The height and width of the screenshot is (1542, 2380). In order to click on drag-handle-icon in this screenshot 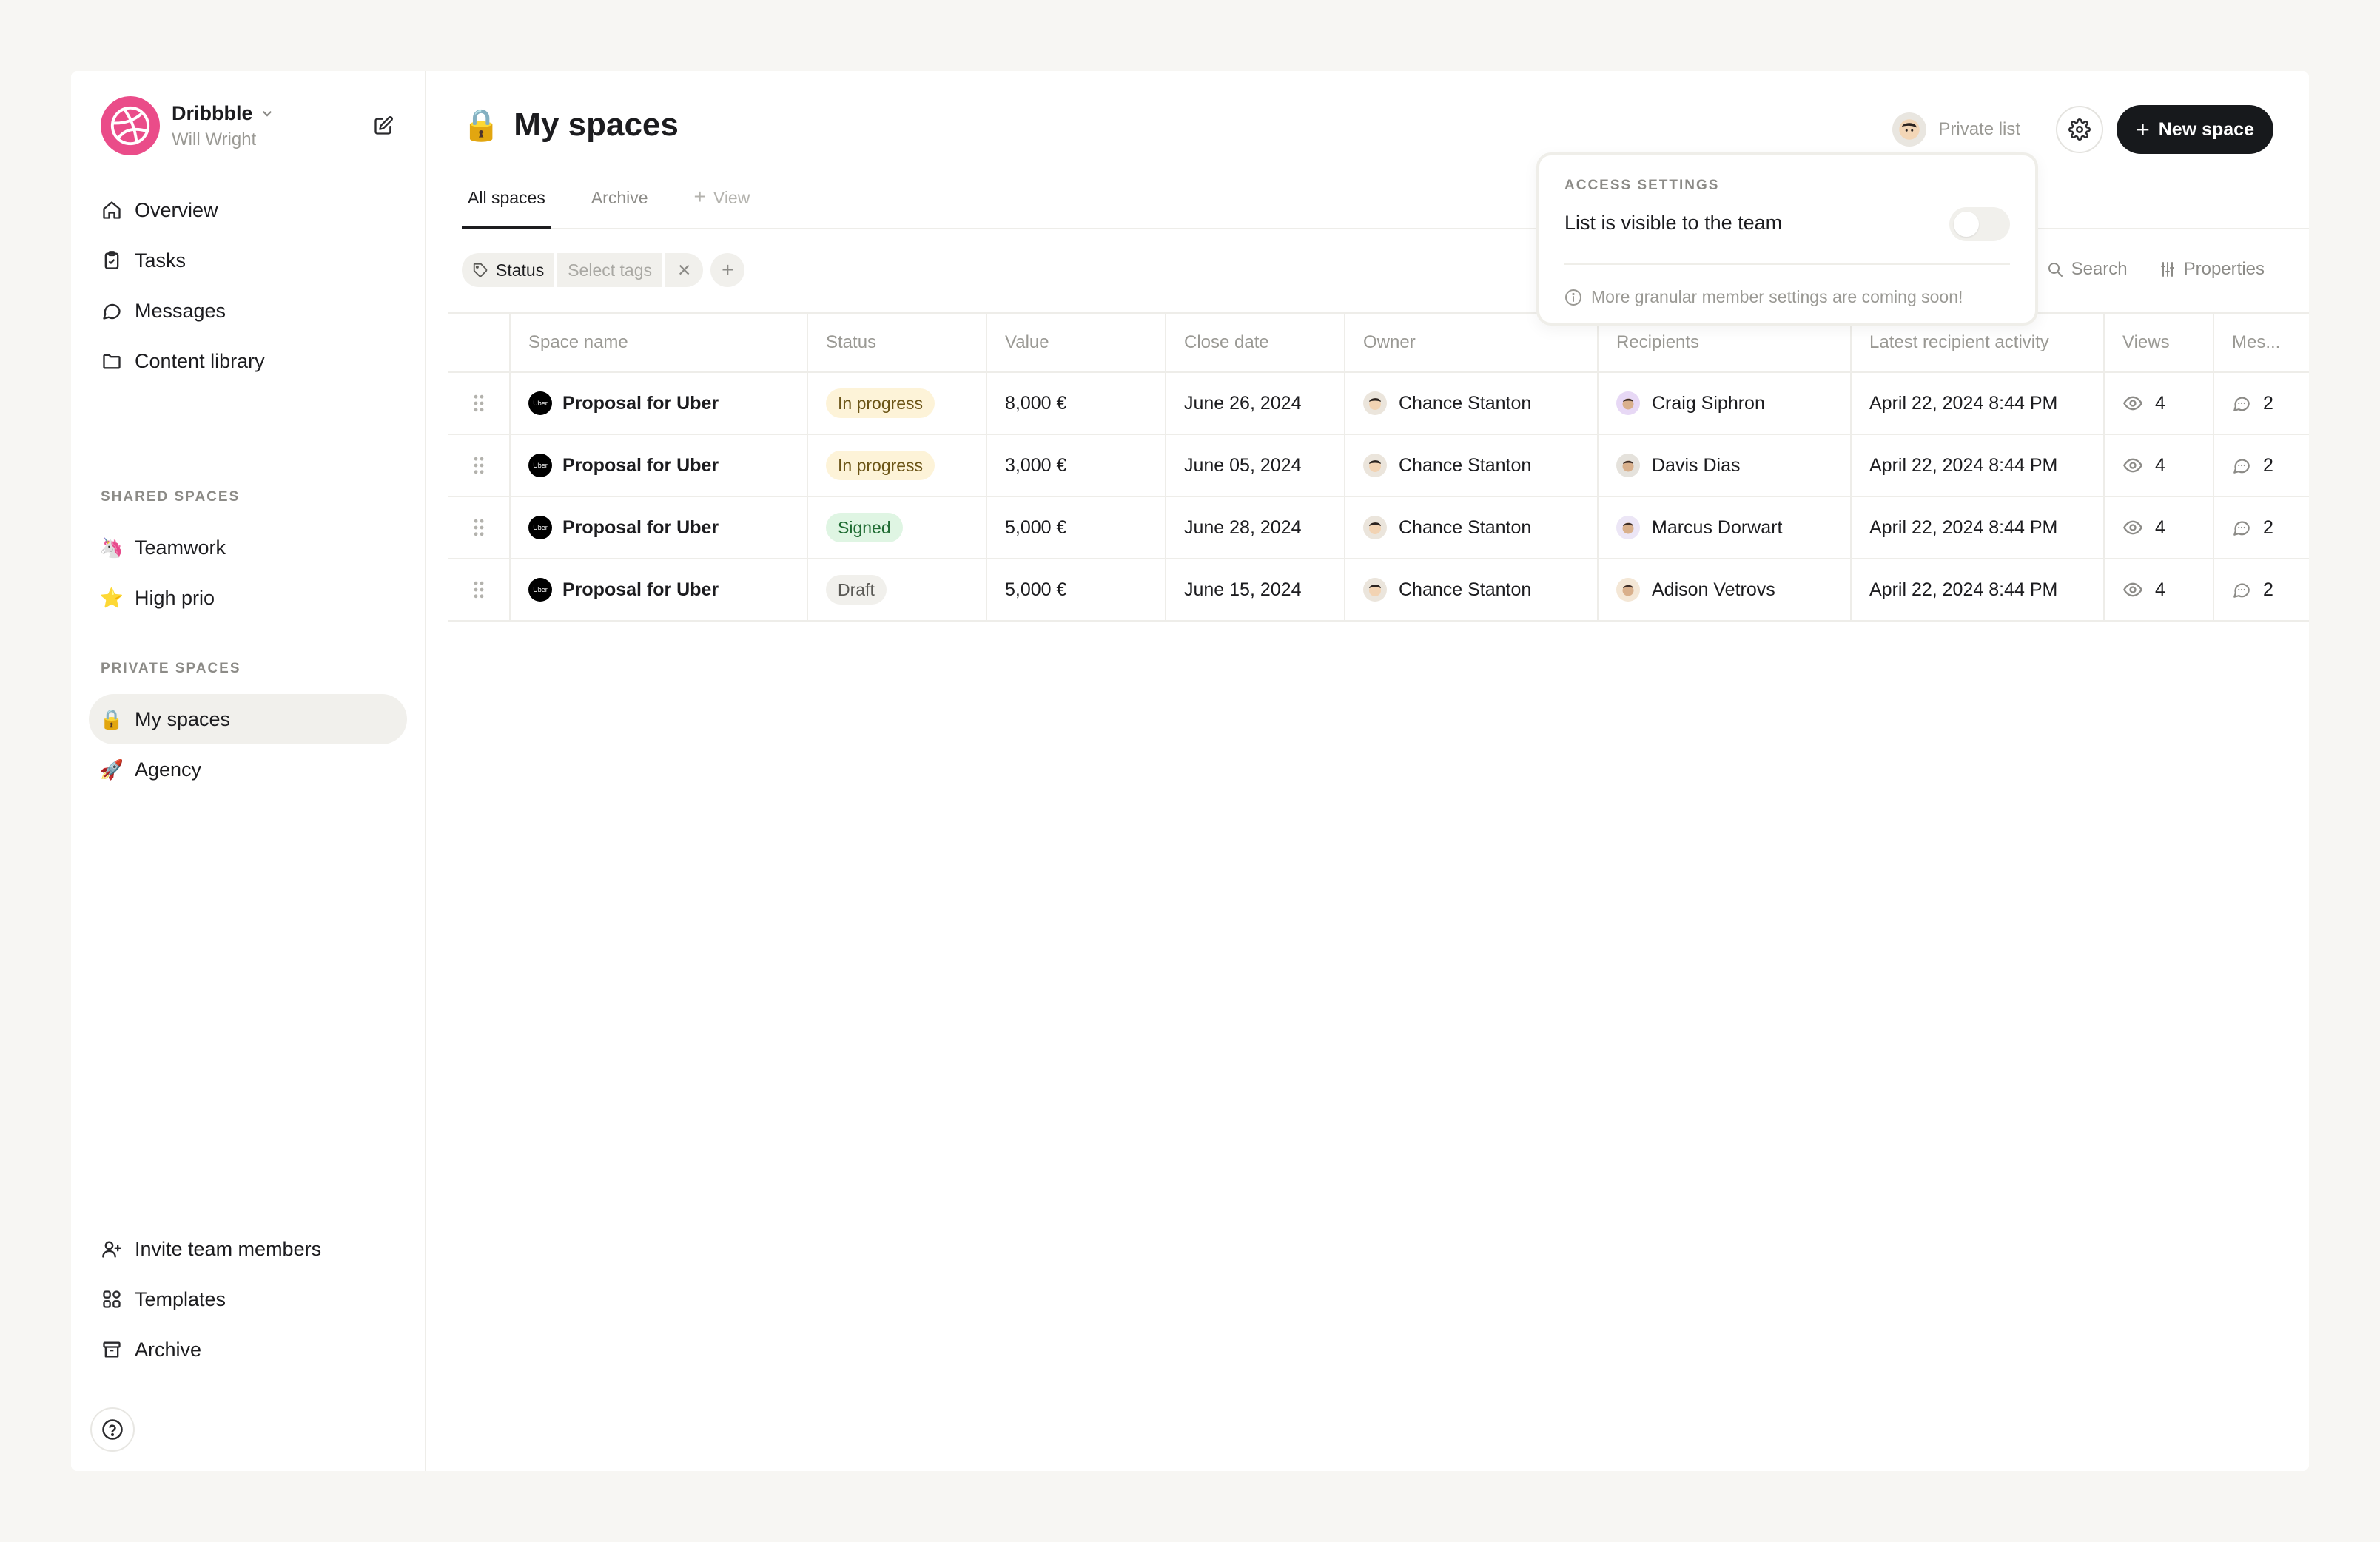, I will do `click(479, 403)`.